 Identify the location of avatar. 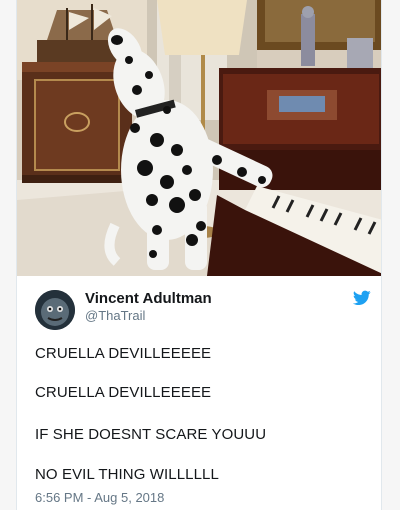
(55, 310).